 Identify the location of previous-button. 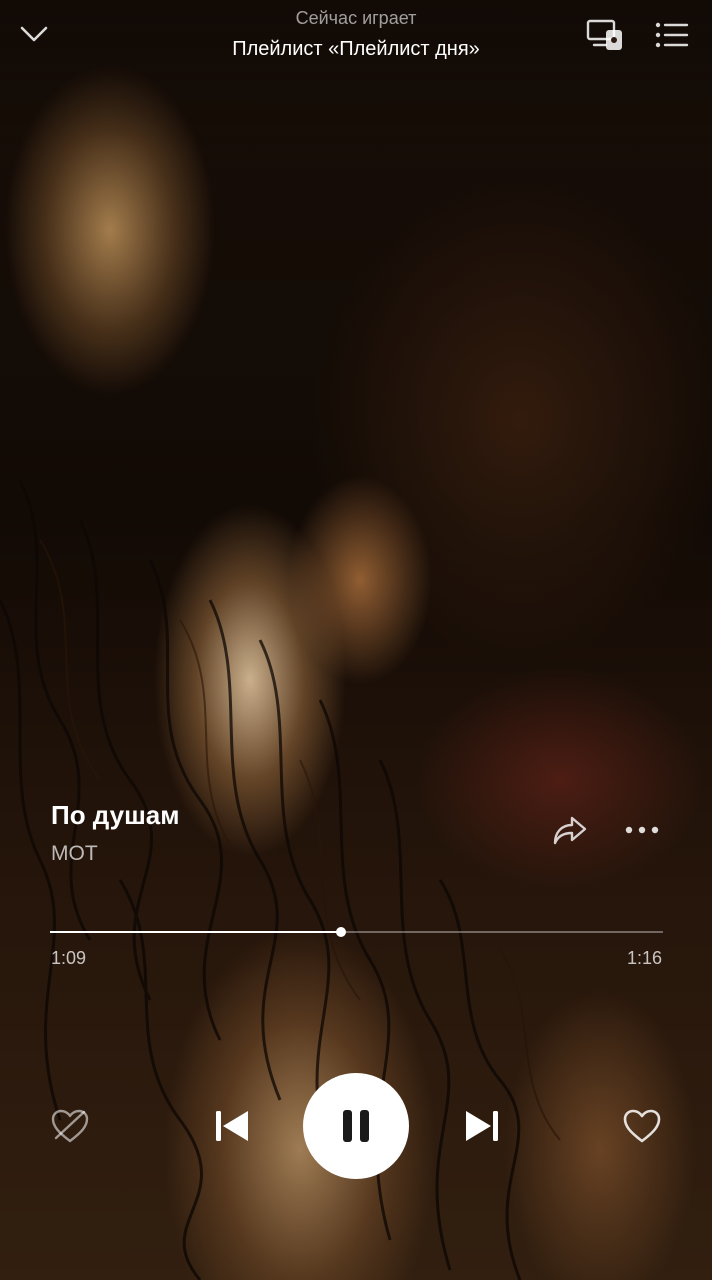
(232, 1126).